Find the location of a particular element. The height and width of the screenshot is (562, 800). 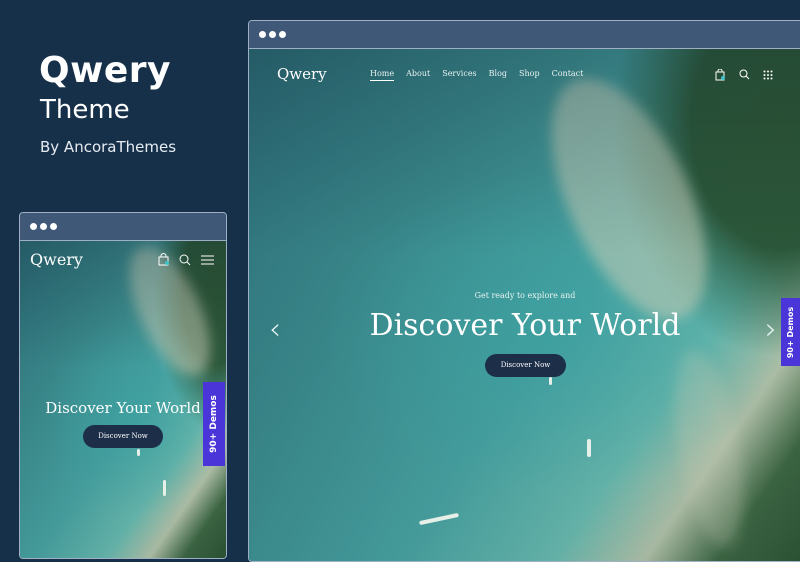

chevron-left-icon: ‹ is located at coordinates (275, 329).